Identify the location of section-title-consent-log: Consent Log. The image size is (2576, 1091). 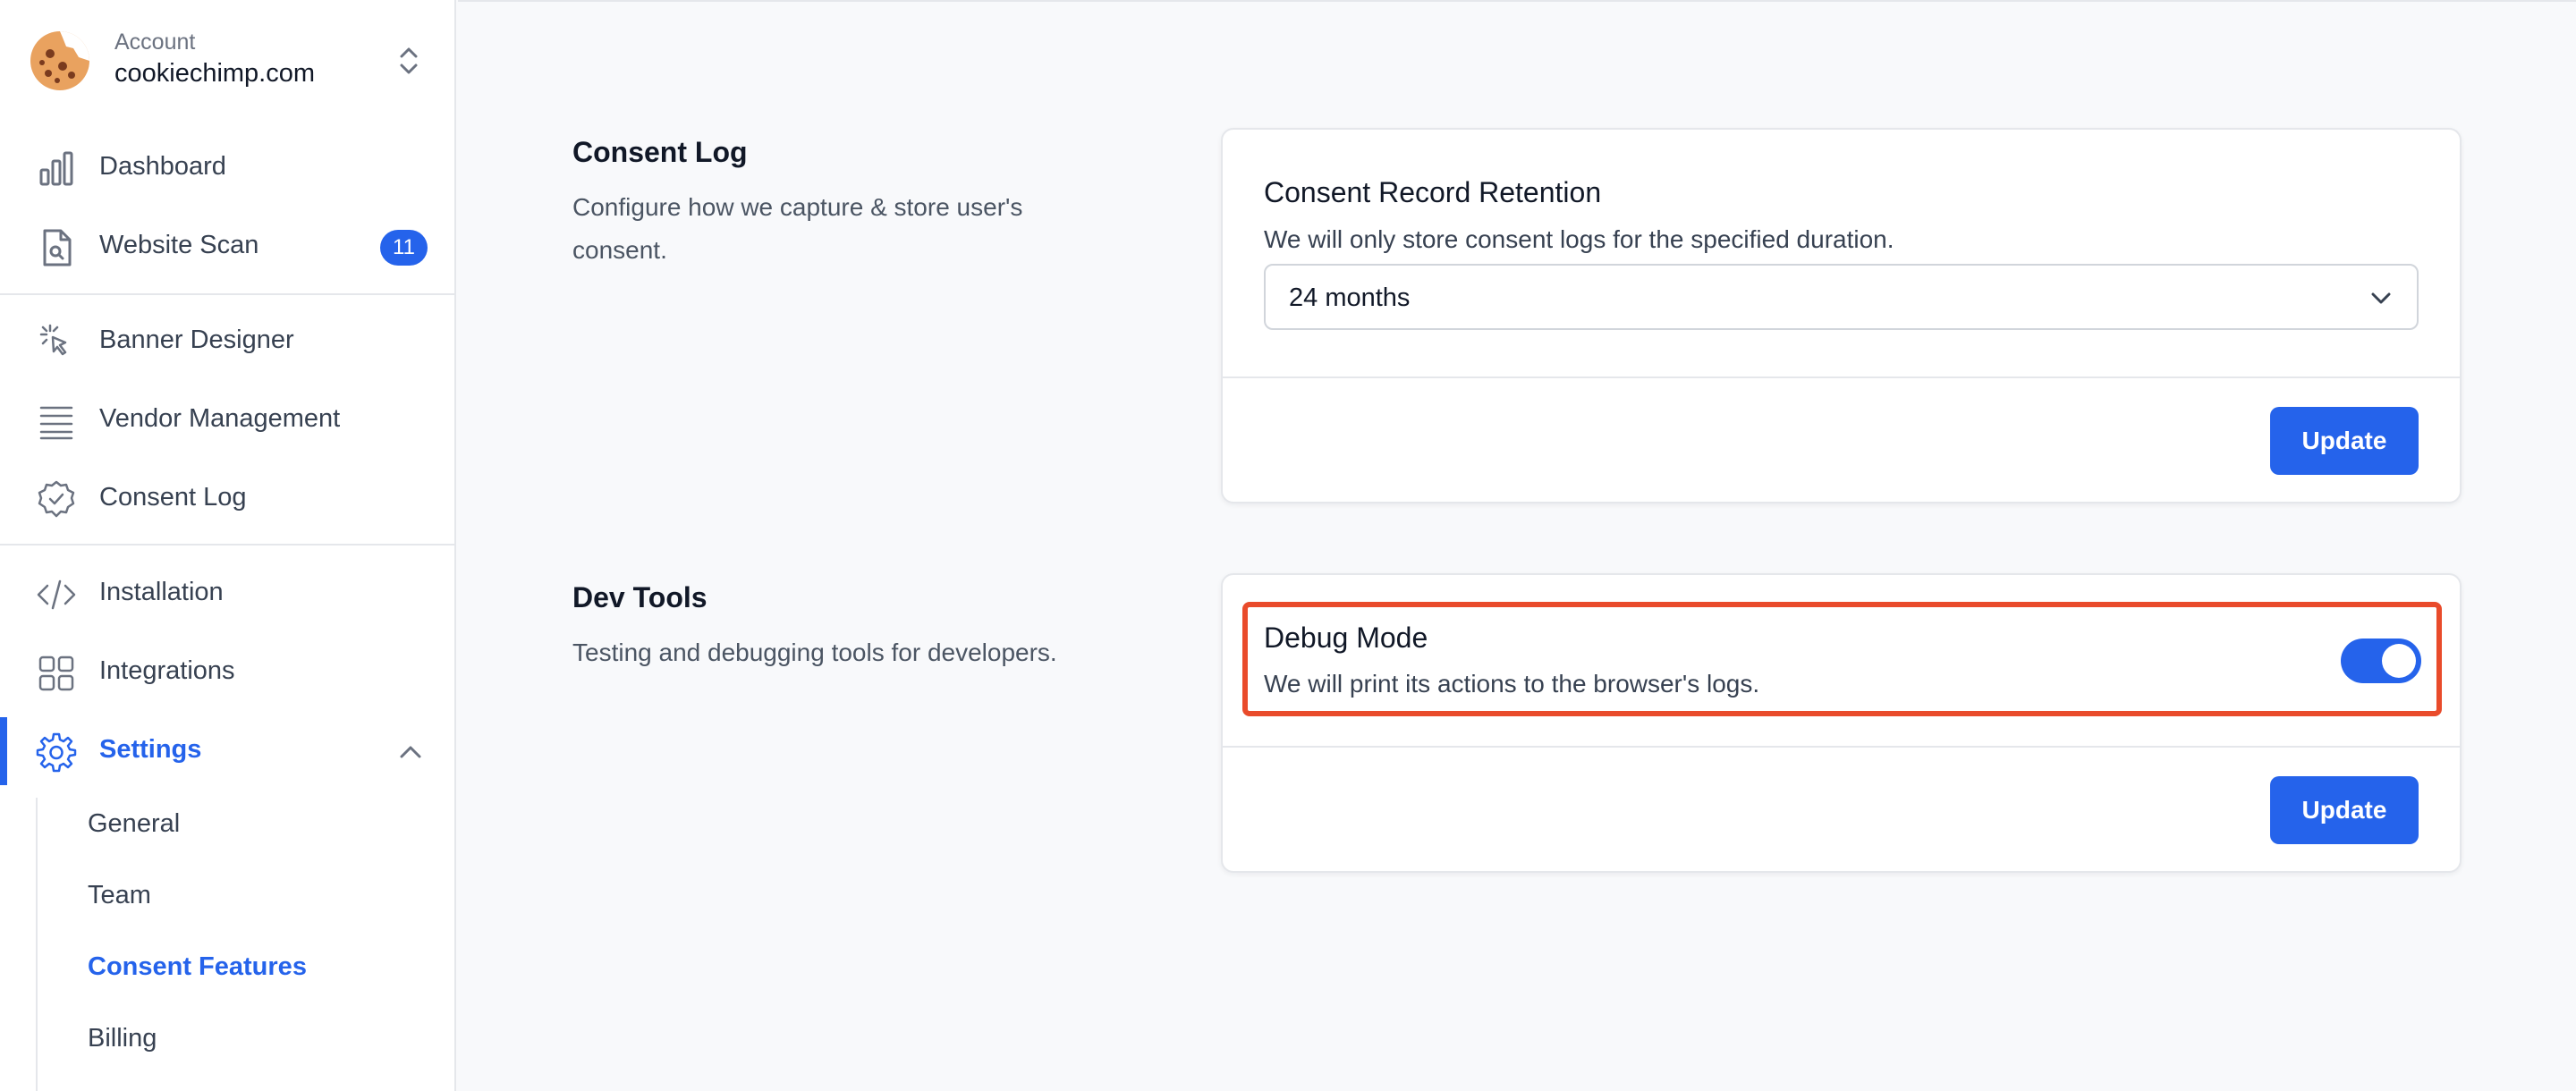
(660, 152).